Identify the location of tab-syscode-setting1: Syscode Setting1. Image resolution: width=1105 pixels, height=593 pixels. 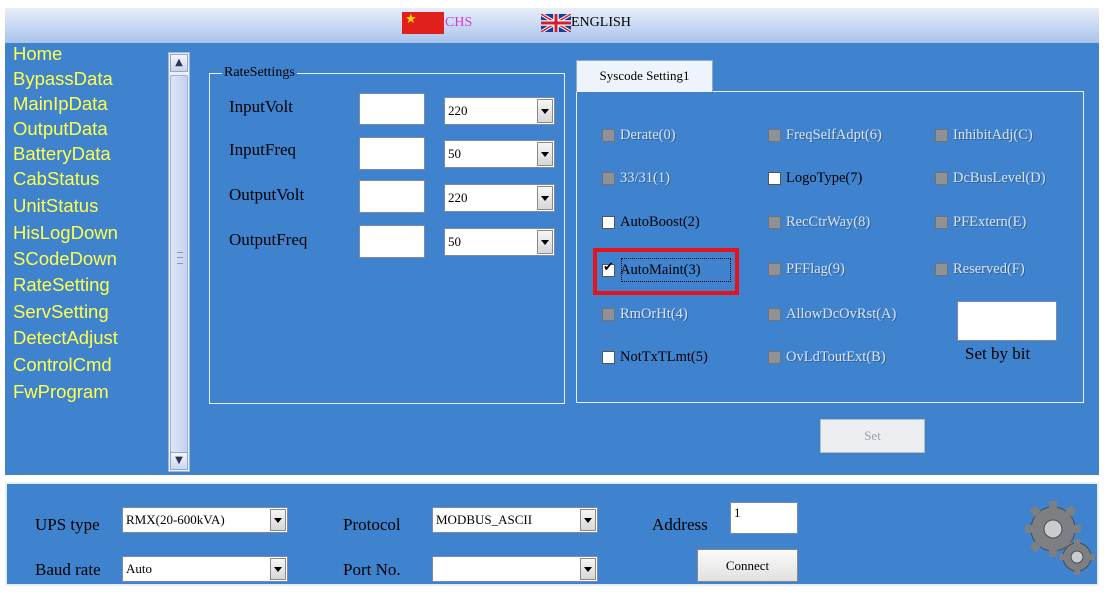
(644, 76).